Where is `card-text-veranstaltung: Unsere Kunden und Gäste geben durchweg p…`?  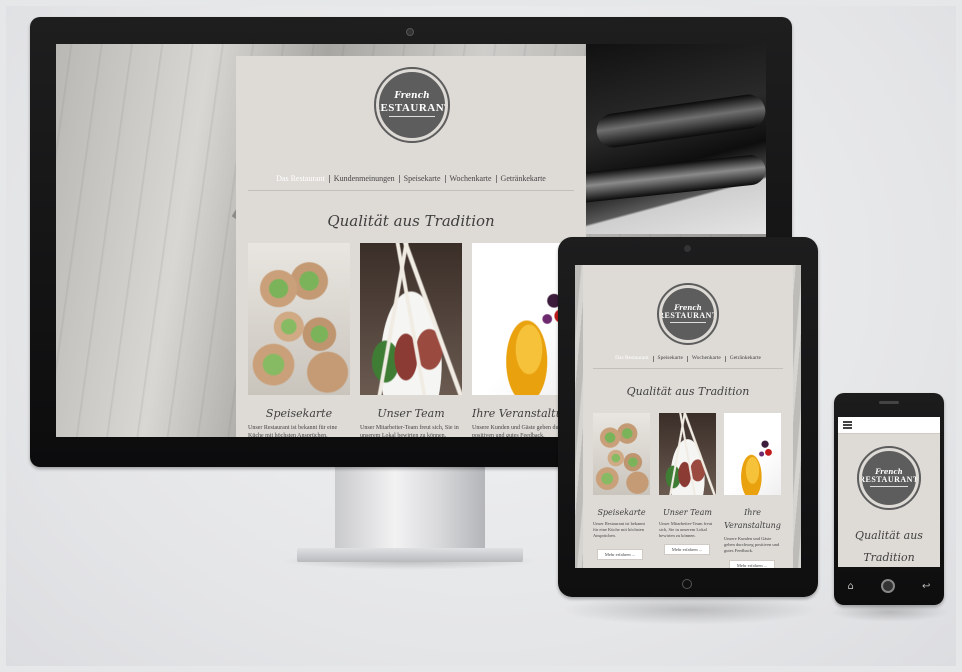 card-text-veranstaltung: Unsere Kunden und Gäste geben durchweg p… is located at coordinates (752, 544).